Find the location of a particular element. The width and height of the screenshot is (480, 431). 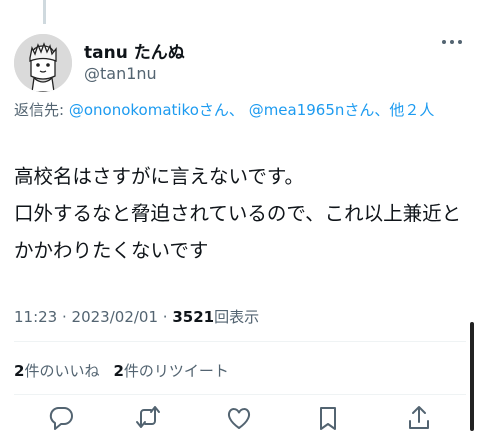

share-icon is located at coordinates (419, 417).